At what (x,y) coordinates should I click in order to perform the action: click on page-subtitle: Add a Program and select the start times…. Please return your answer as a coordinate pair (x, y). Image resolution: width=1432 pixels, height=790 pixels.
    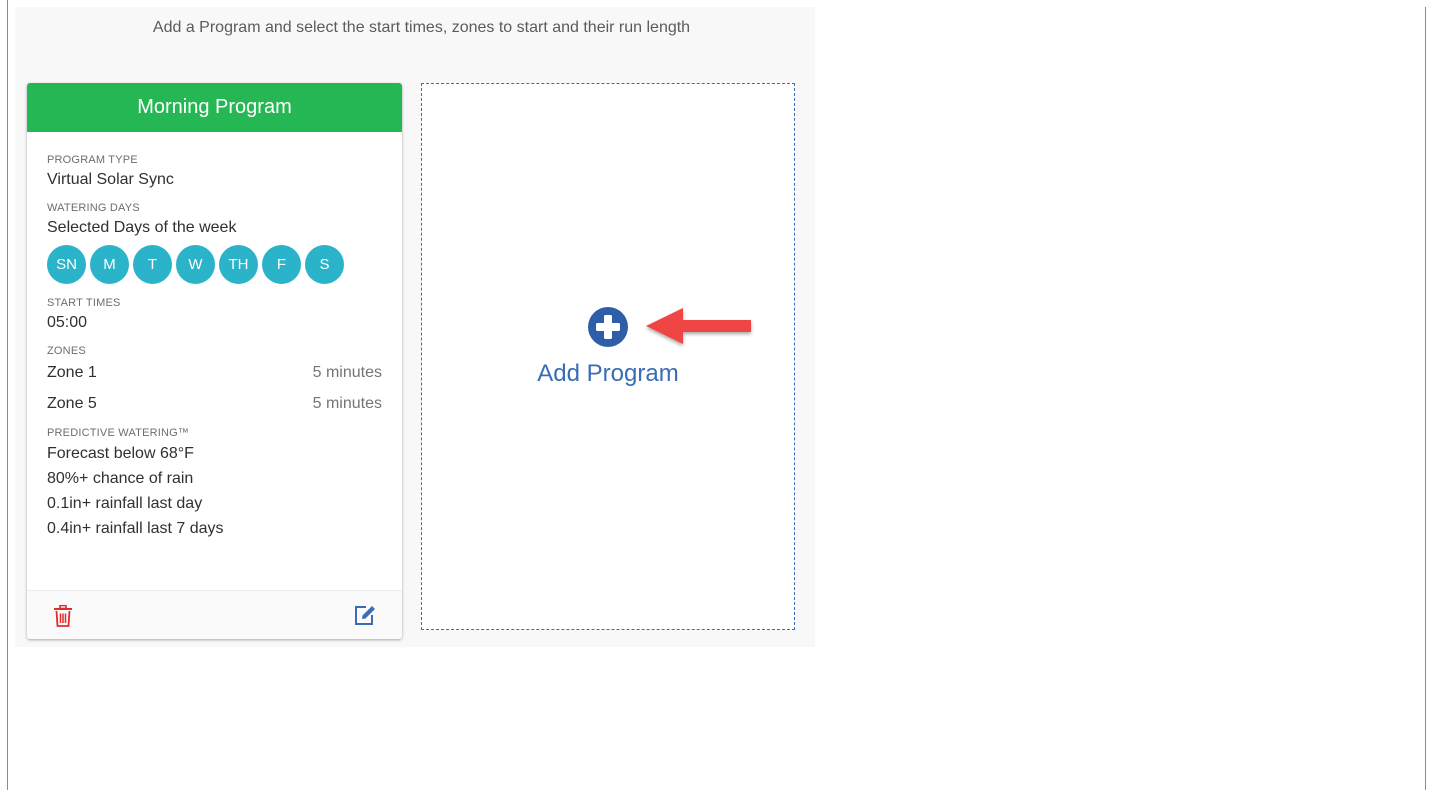
    Looking at the image, I should click on (421, 27).